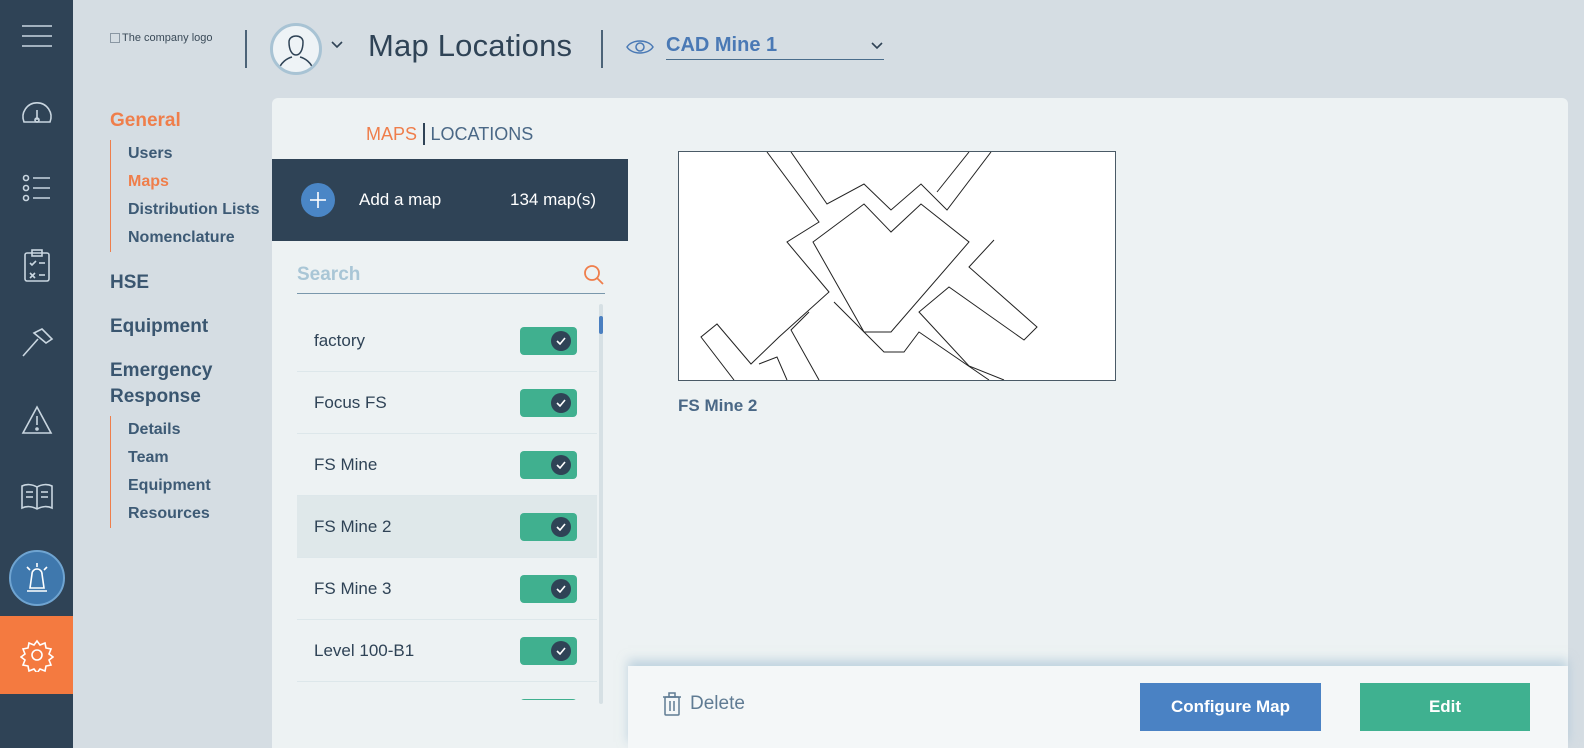 The height and width of the screenshot is (748, 1584). What do you see at coordinates (447, 691) in the screenshot?
I see `list-item-partial` at bounding box center [447, 691].